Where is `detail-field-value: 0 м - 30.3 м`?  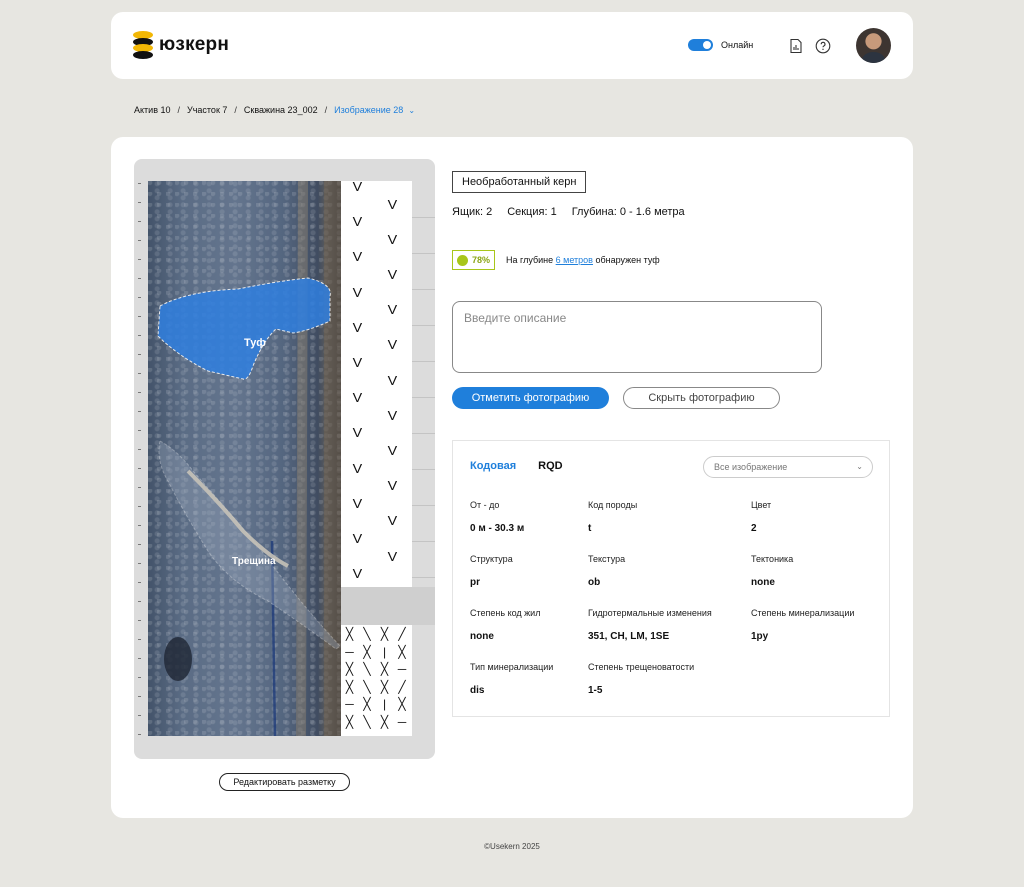
detail-field-value: 0 м - 30.3 м is located at coordinates (497, 528).